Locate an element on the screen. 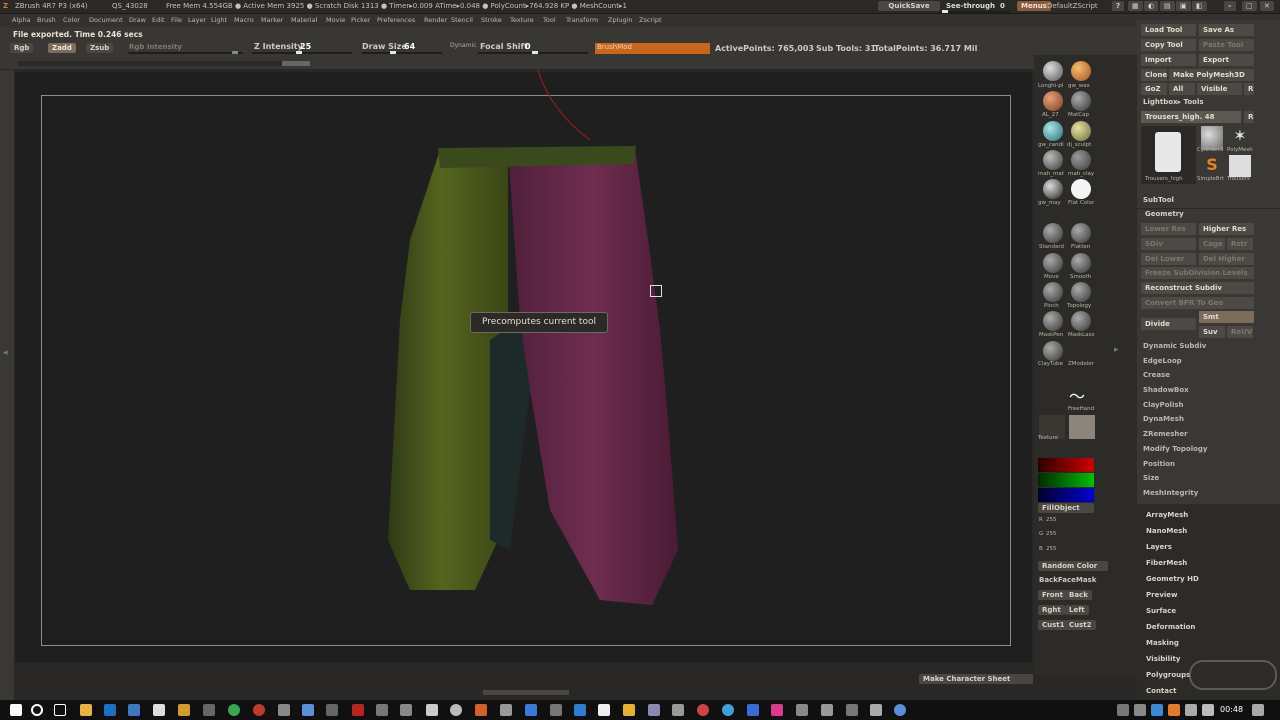  all-button: All is located at coordinates (1182, 89).